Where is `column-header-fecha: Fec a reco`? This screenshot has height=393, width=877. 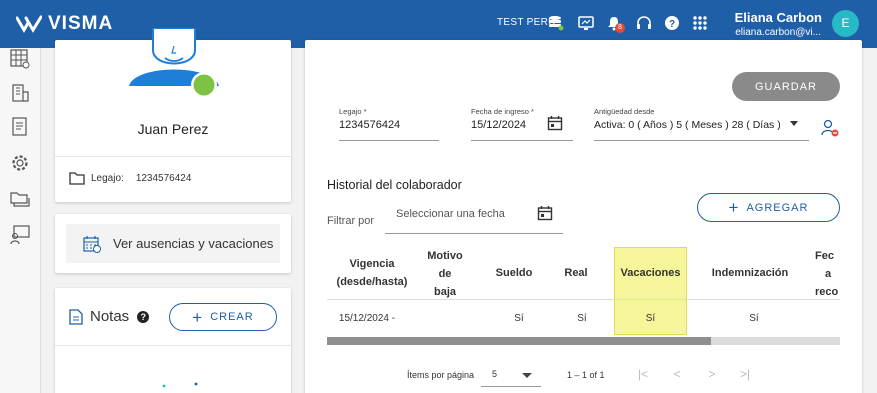 column-header-fecha: Fec a reco is located at coordinates (827, 274).